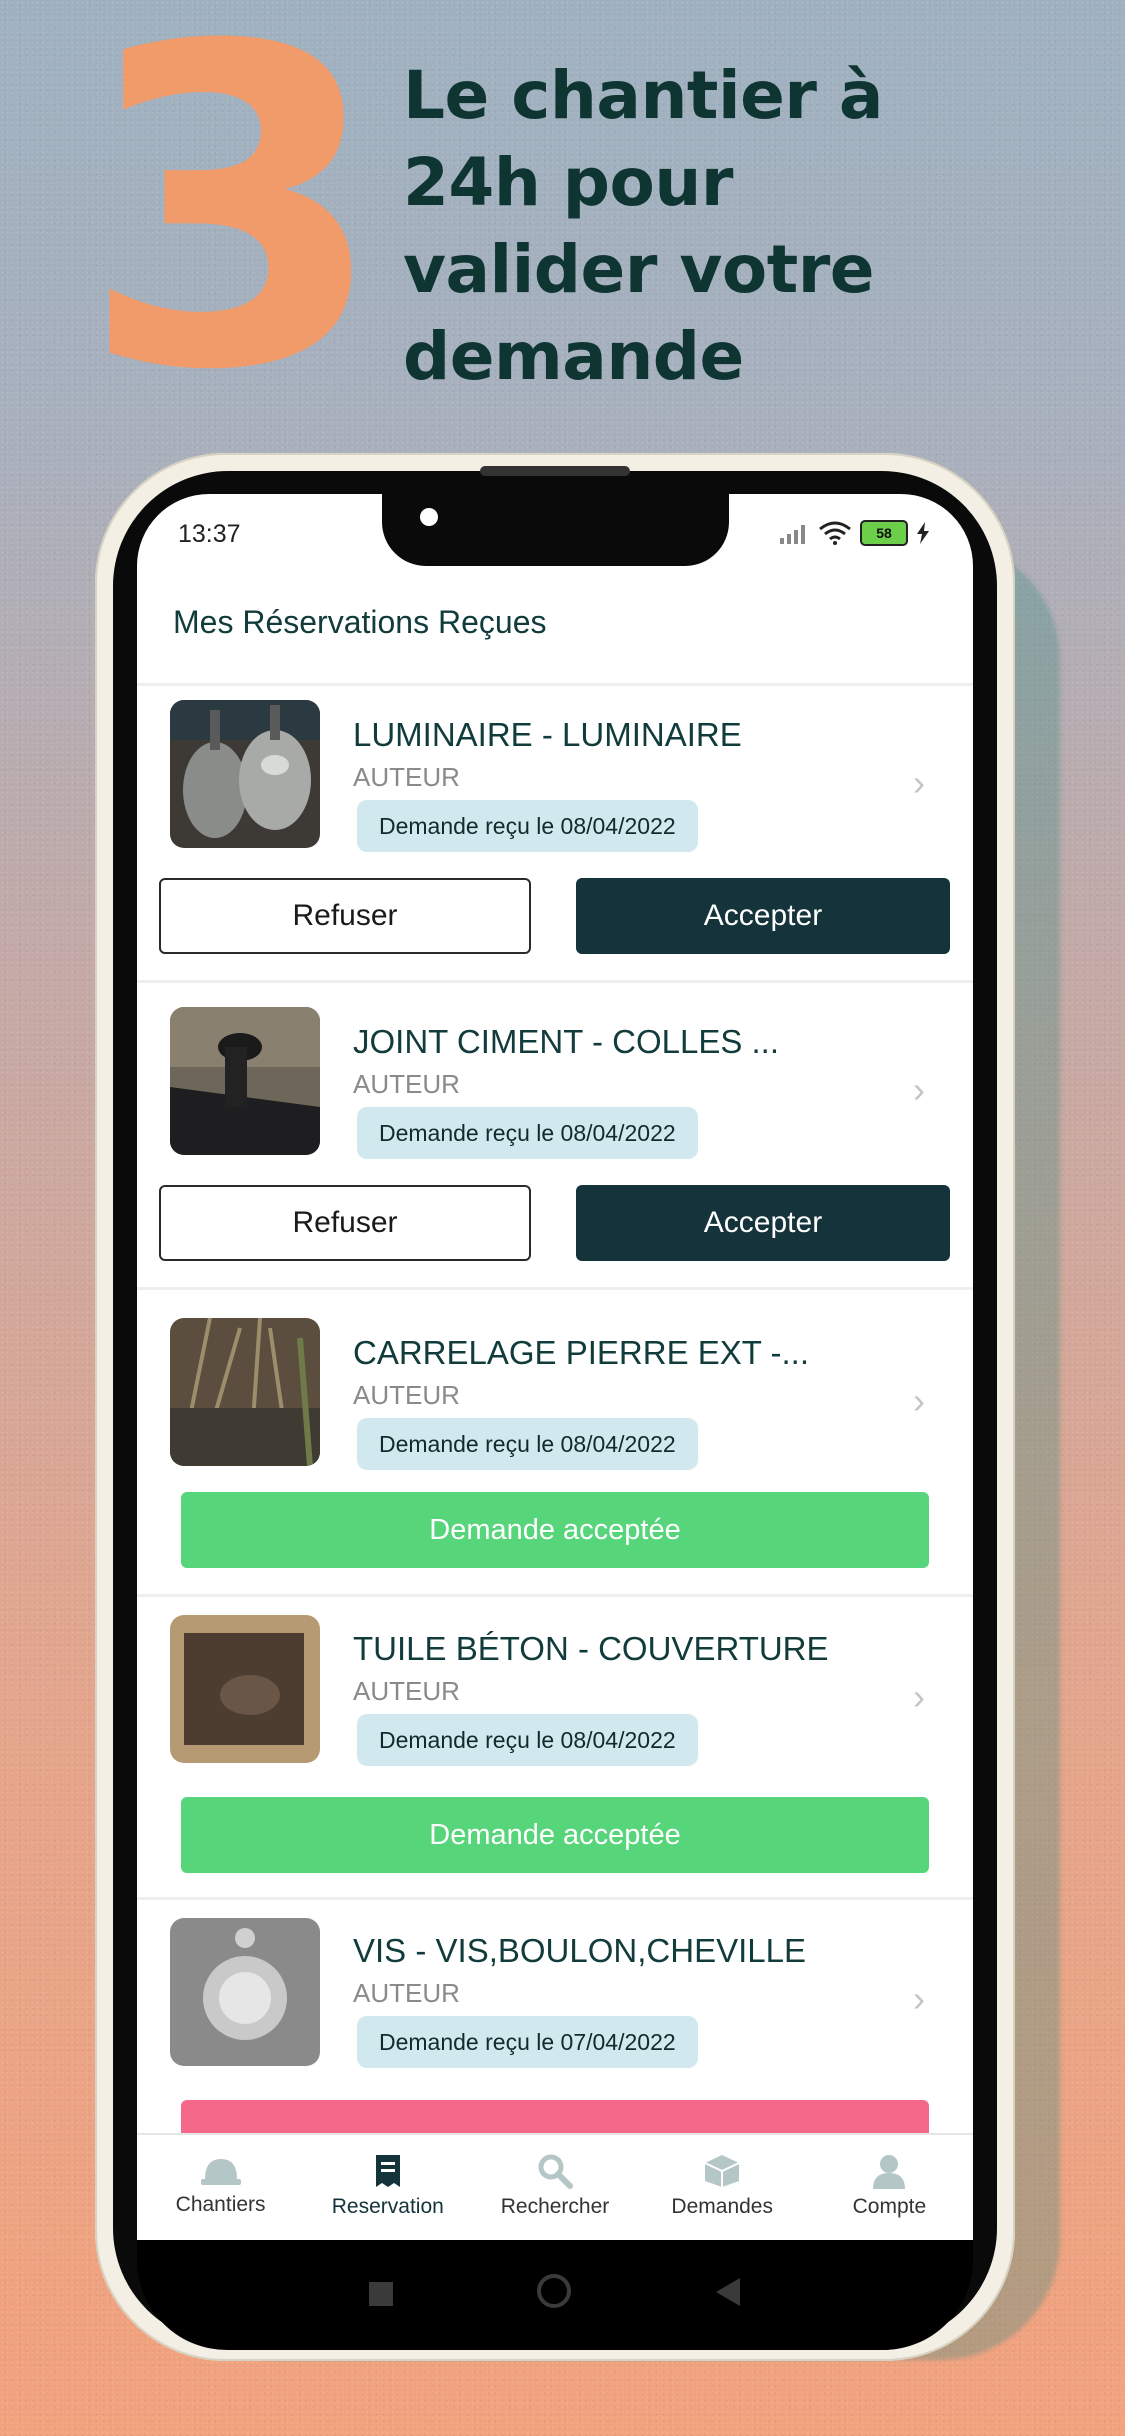 The width and height of the screenshot is (1125, 2436). I want to click on status-time: 13:37, so click(209, 534).